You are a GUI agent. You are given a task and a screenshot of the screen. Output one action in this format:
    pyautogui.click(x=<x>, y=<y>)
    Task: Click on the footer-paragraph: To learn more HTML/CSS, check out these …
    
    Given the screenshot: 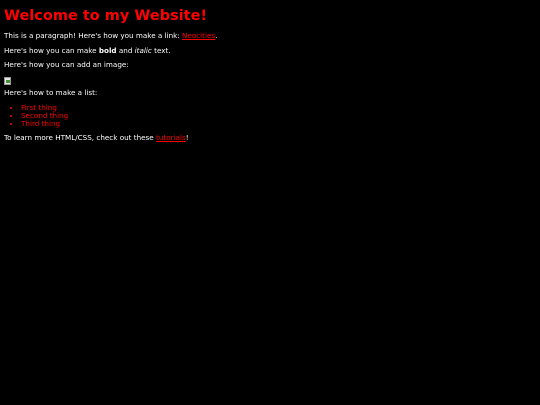 What is the action you would take?
    pyautogui.click(x=272, y=137)
    